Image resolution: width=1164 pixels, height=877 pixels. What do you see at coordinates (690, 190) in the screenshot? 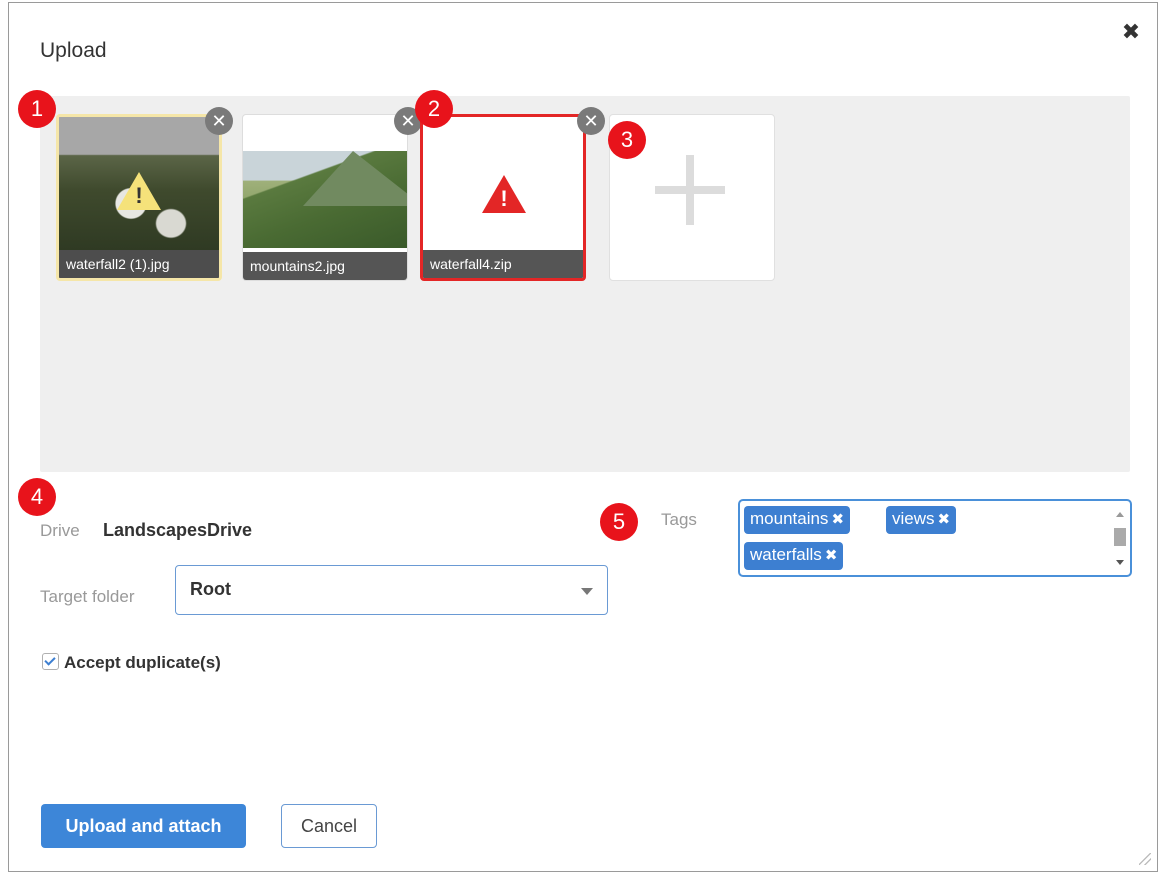
I see `plus-icon` at bounding box center [690, 190].